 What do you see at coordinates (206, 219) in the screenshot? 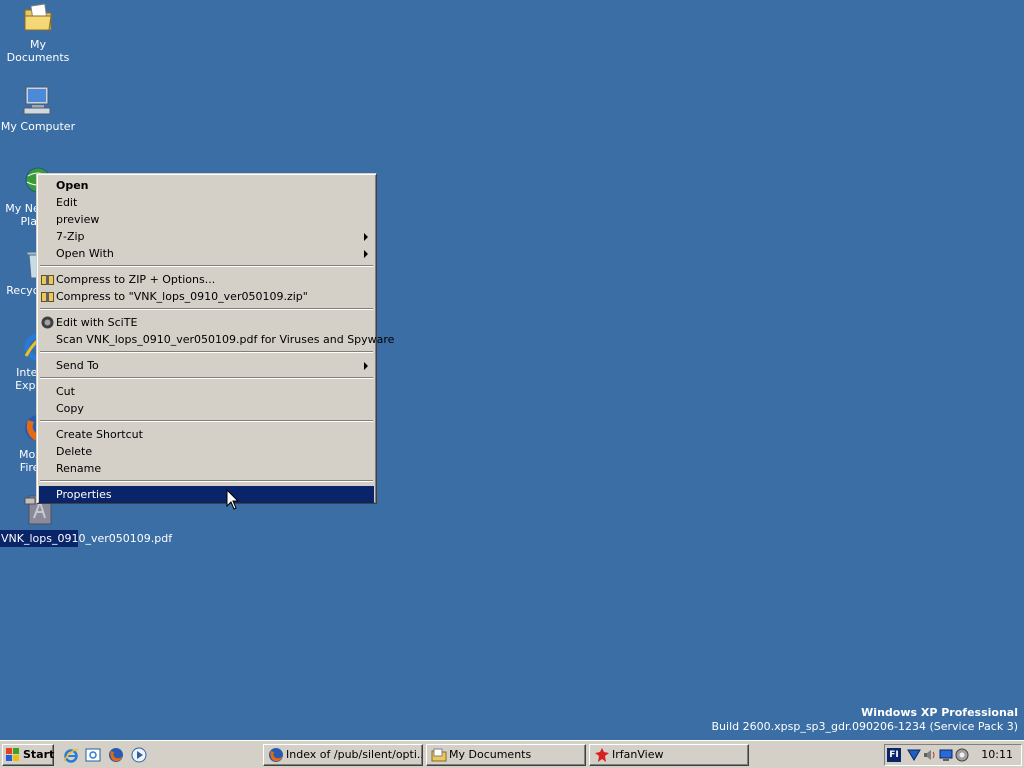
I see `menu-item-preview: preview` at bounding box center [206, 219].